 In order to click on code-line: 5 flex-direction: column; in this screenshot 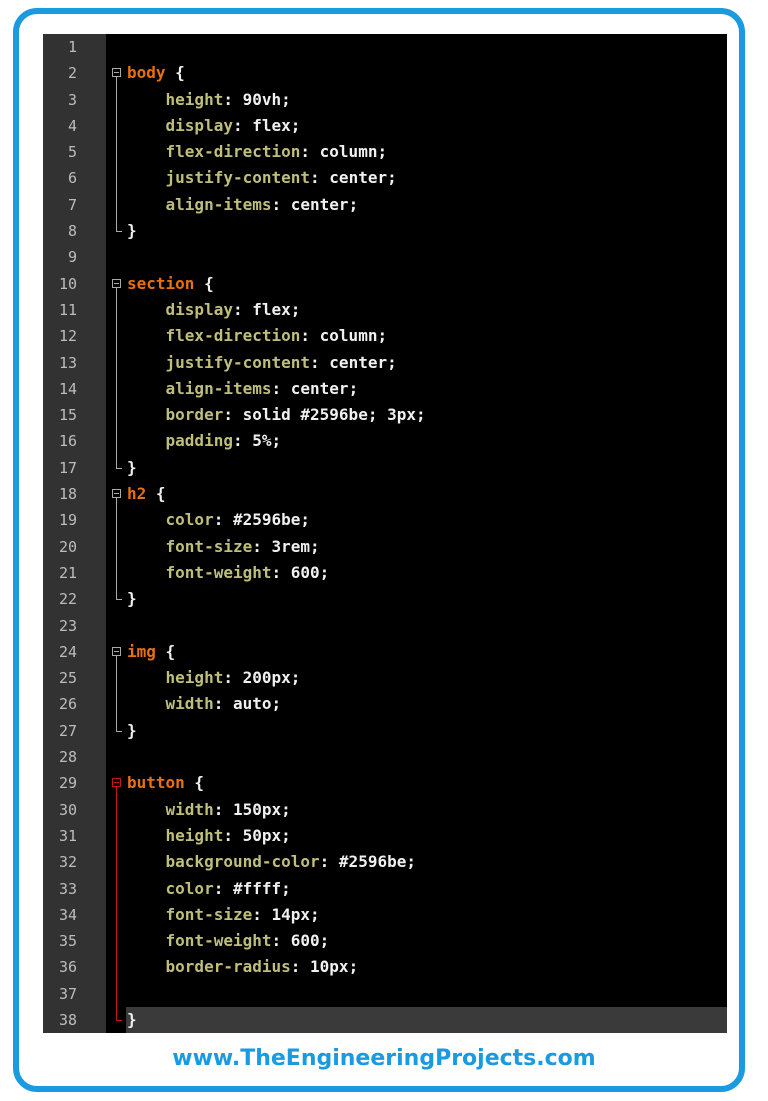, I will do `click(385, 152)`.